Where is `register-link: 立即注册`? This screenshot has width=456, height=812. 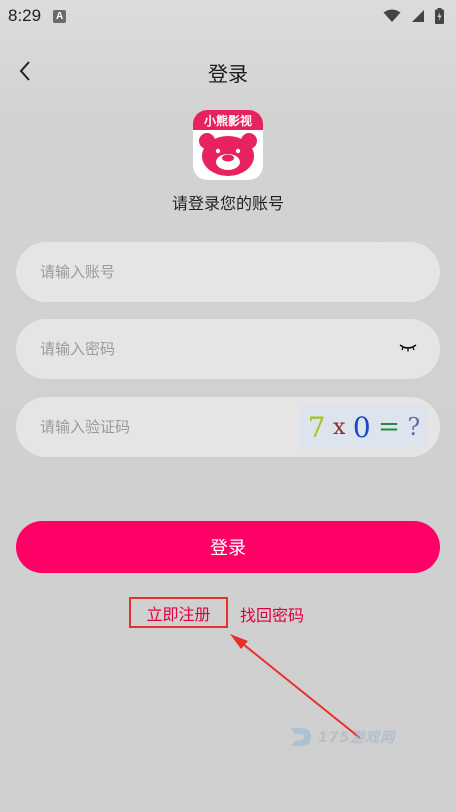
register-link: 立即注册 is located at coordinates (178, 612).